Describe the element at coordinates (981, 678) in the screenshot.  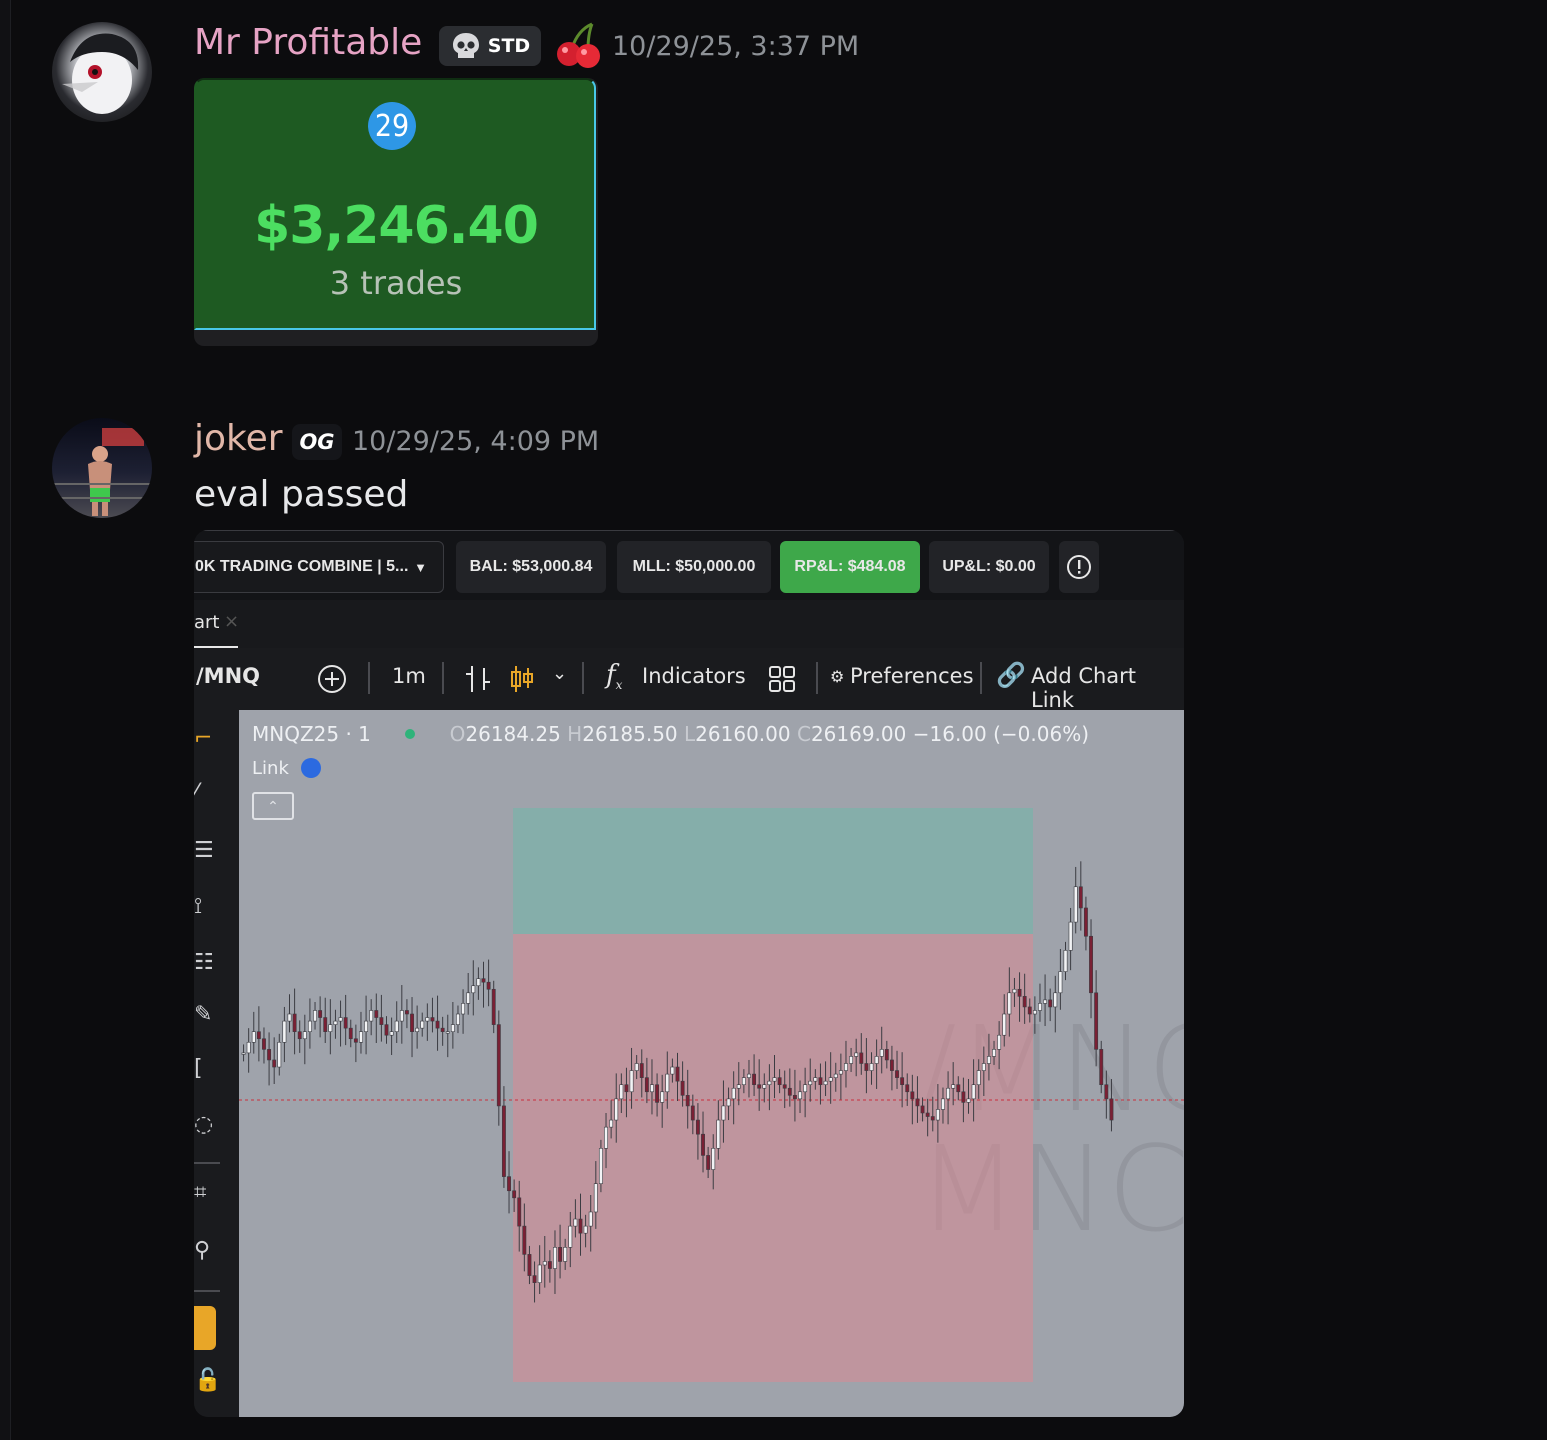
I see `toolbar-divider` at that location.